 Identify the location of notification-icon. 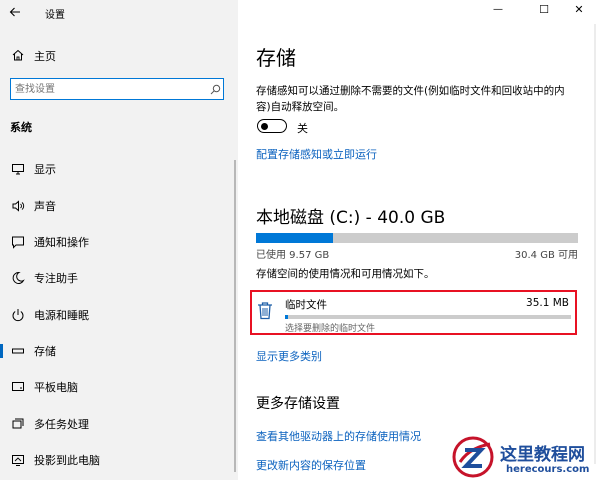
(18, 242).